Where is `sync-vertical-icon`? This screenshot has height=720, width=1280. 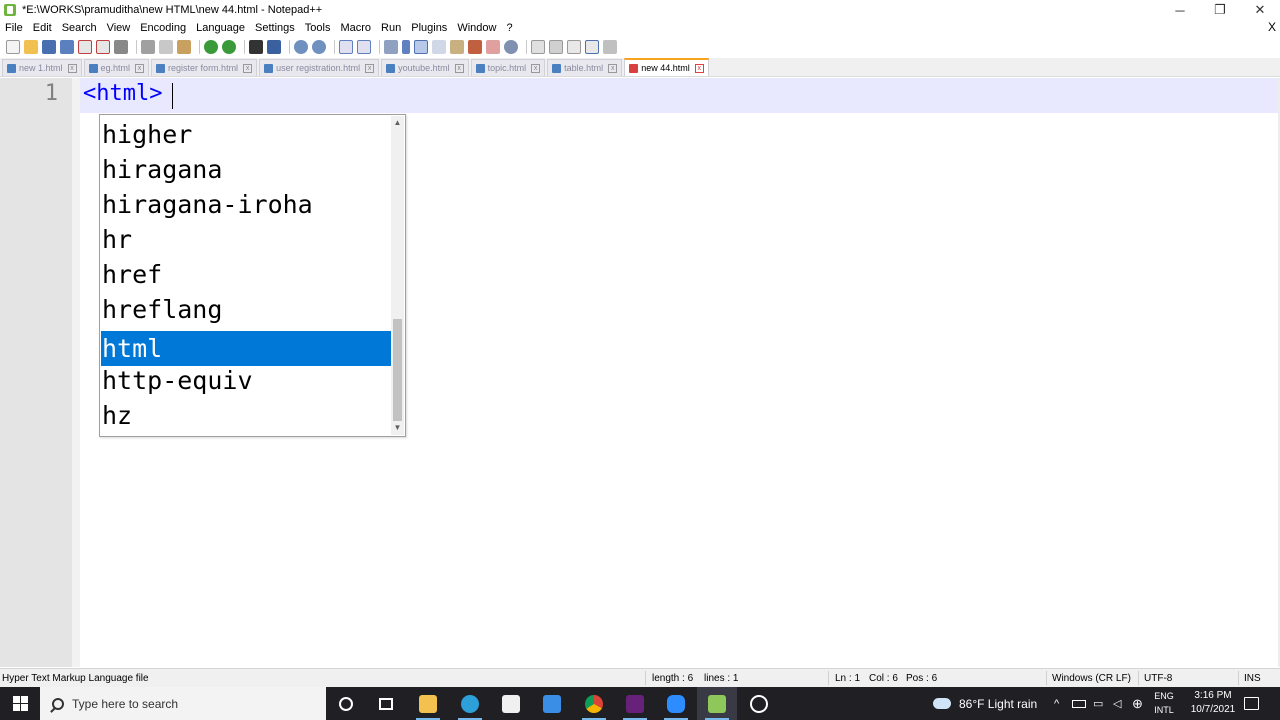
sync-vertical-icon is located at coordinates (346, 47).